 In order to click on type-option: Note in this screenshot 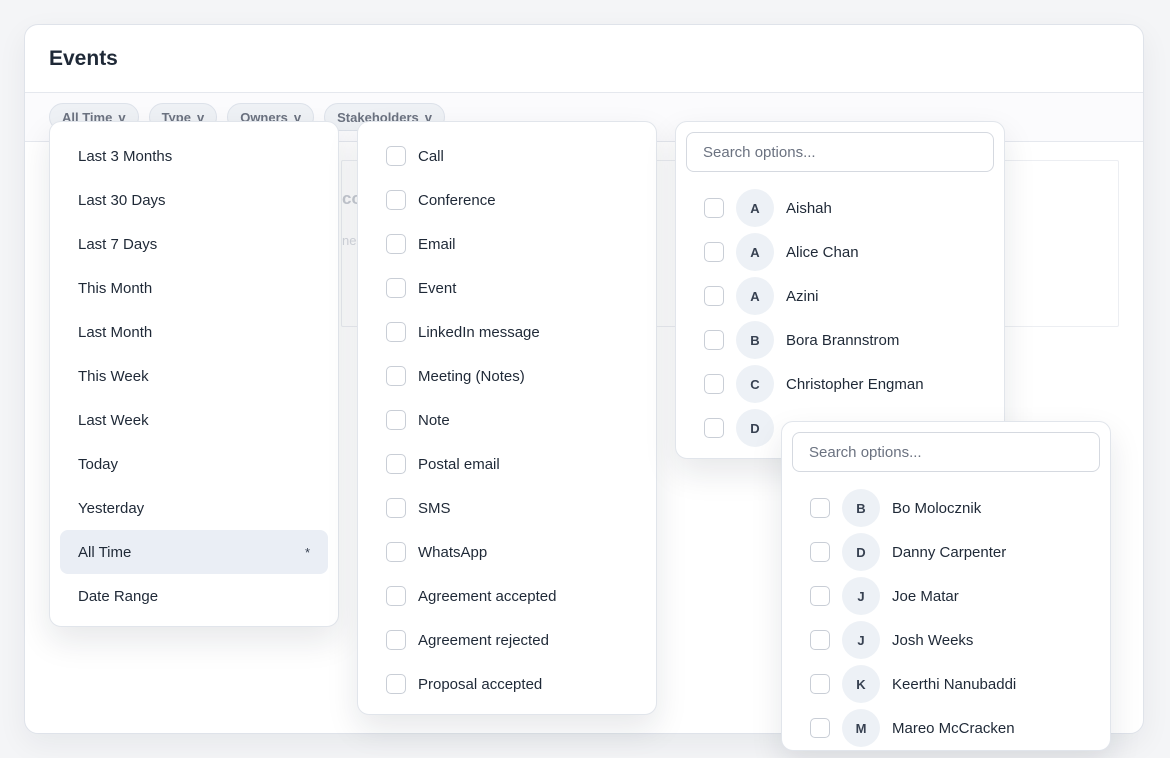, I will do `click(507, 420)`.